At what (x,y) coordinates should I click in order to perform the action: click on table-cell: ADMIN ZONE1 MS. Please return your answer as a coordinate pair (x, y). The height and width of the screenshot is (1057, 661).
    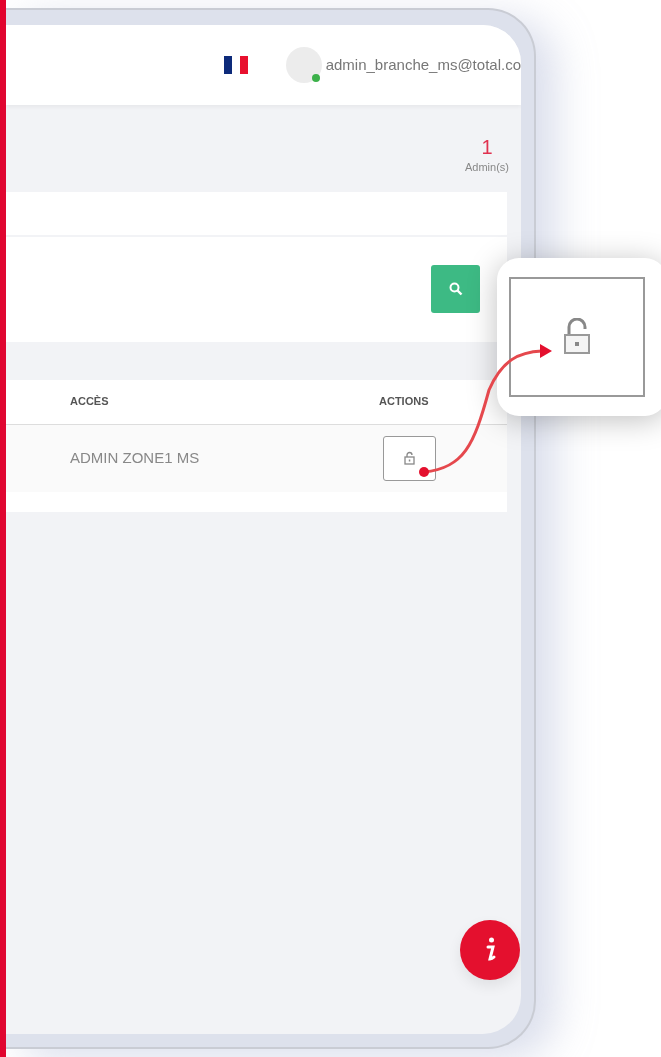
    Looking at the image, I should click on (135, 457).